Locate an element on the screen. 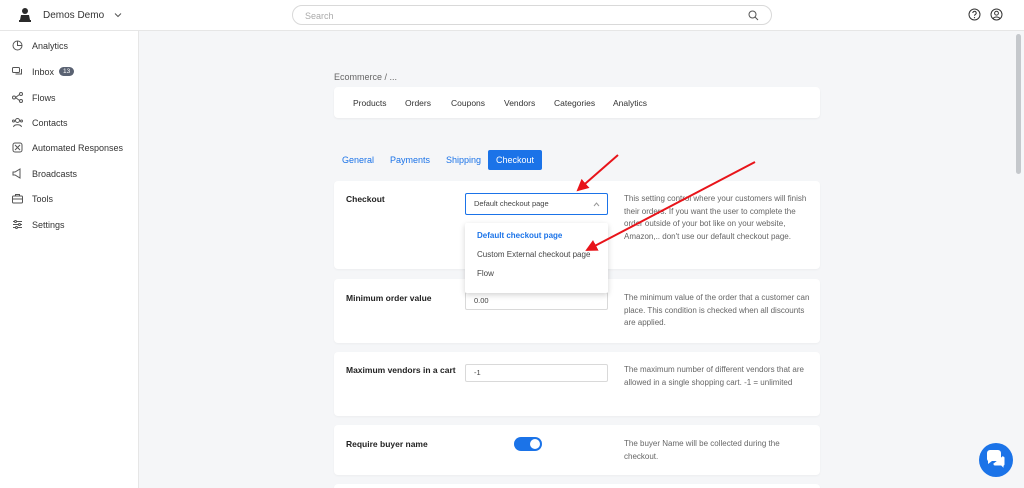 The image size is (1024, 488). max-vendors-input: -1 is located at coordinates (536, 373).